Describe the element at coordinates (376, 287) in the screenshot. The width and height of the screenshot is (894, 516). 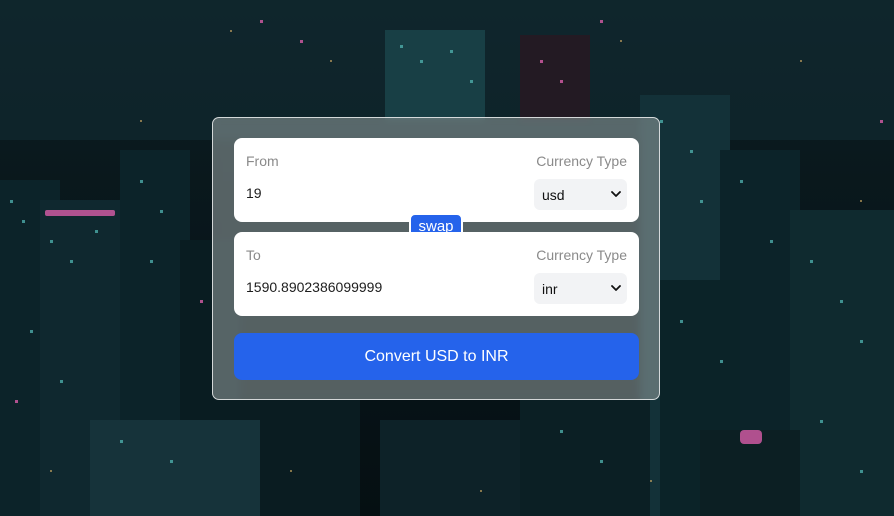
I see `to-amount-input` at that location.